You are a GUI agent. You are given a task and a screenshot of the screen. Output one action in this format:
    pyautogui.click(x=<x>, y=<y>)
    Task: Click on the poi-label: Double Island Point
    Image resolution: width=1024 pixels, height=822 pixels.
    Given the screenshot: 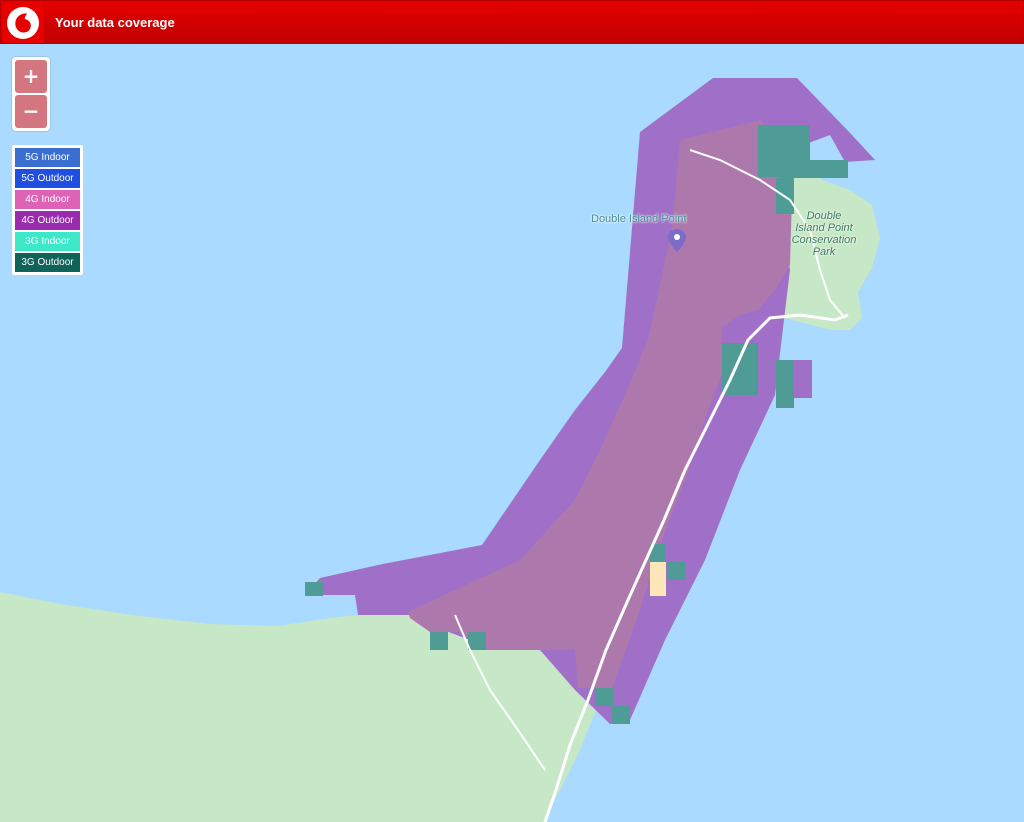 What is the action you would take?
    pyautogui.click(x=638, y=219)
    